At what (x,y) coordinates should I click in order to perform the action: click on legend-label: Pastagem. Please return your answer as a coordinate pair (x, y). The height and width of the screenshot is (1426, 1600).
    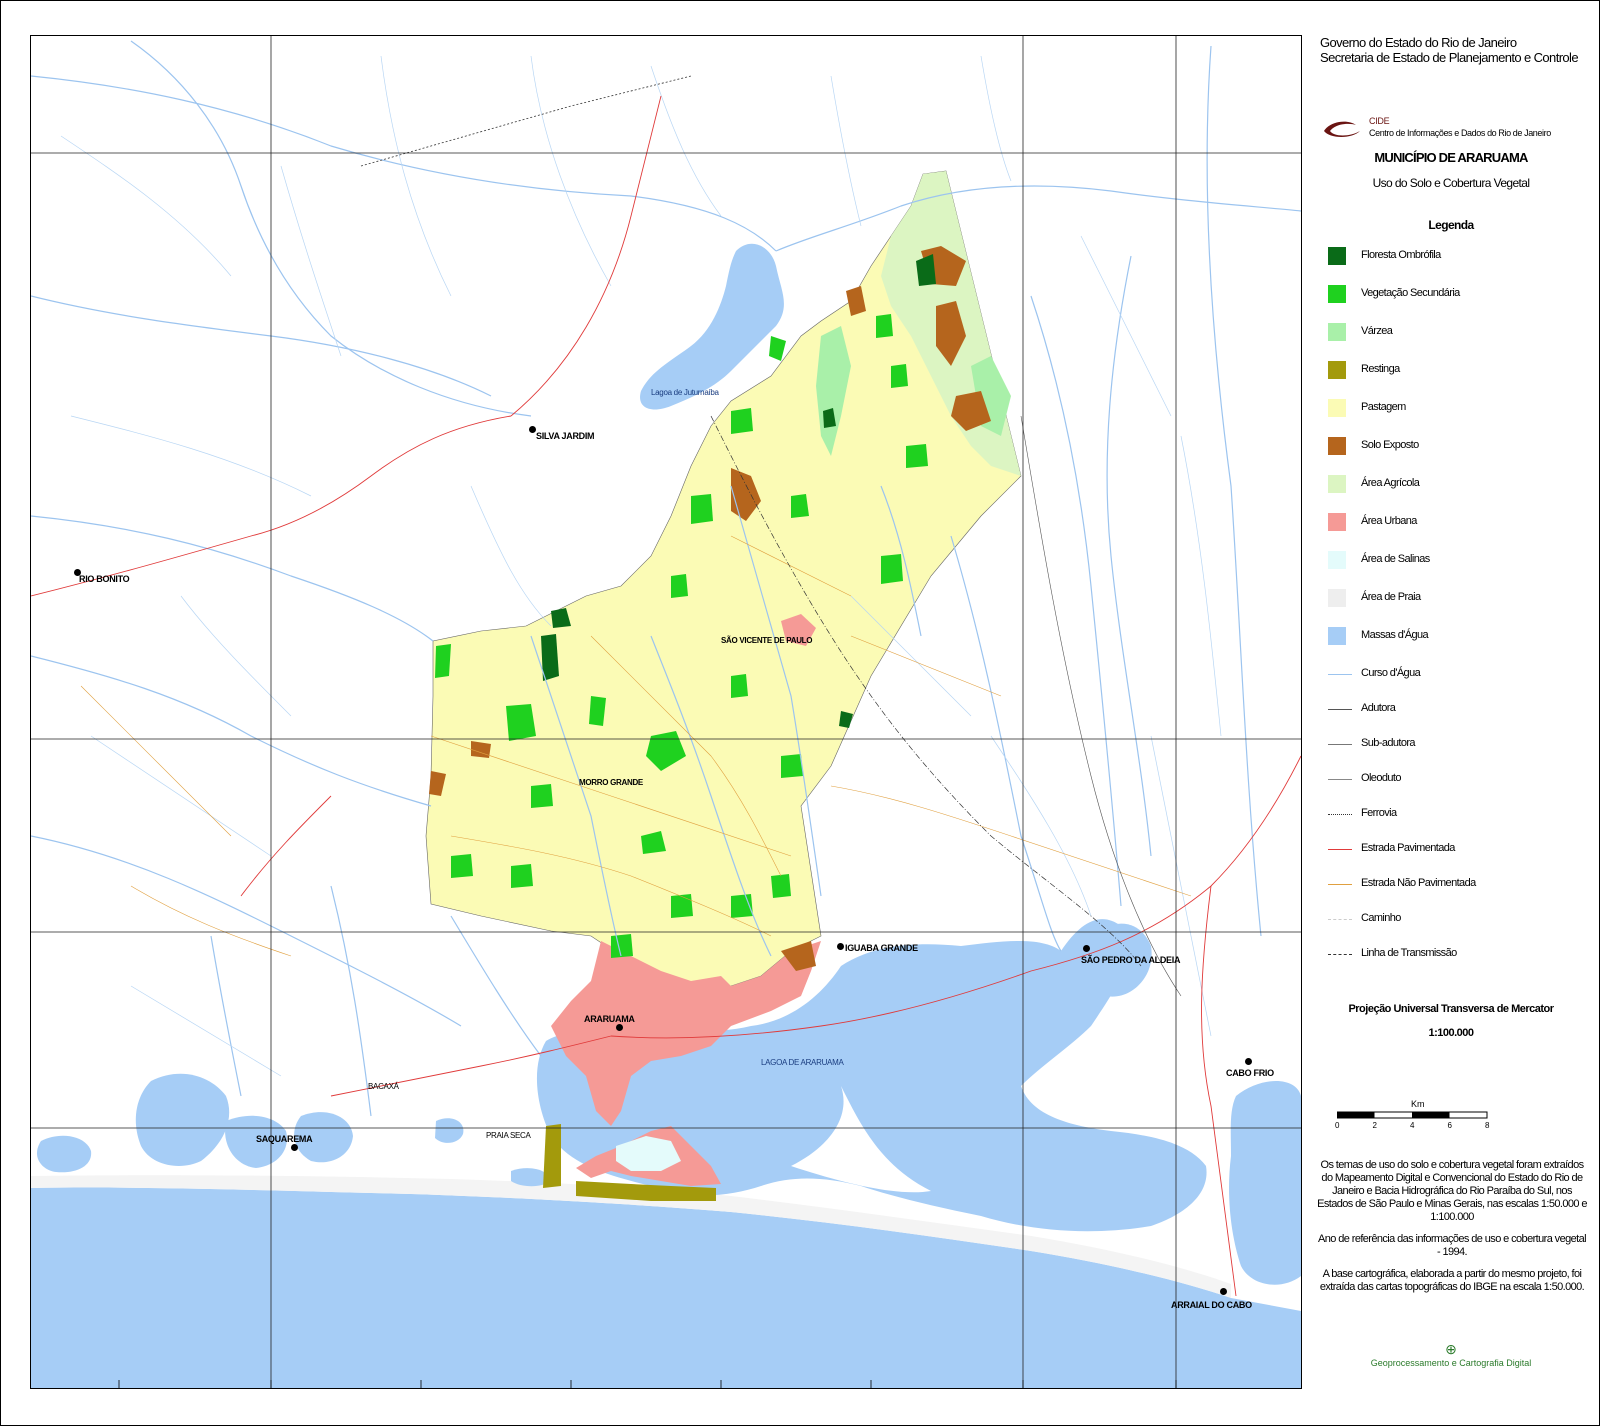
    Looking at the image, I should click on (1383, 407).